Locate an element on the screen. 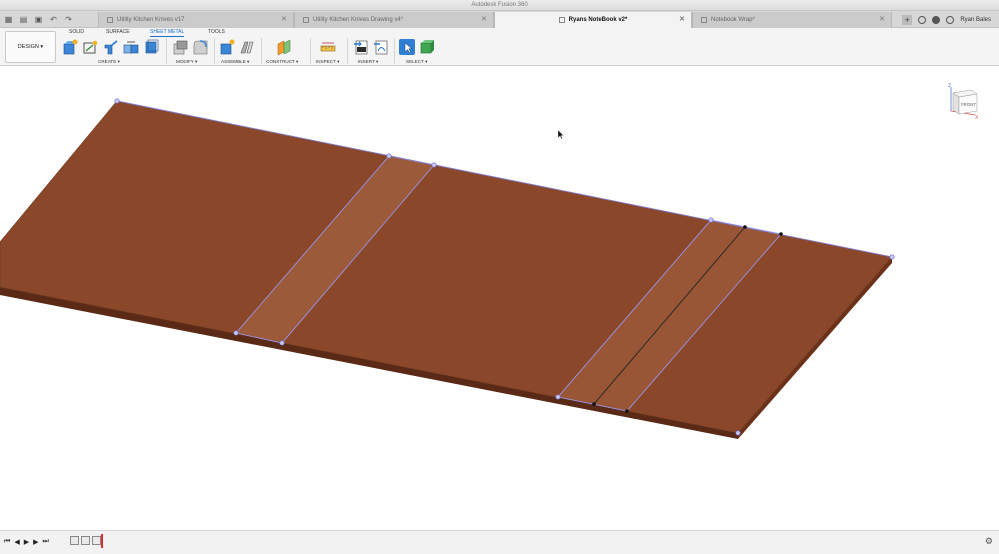 The image size is (999, 554). step-forward-icon: ▶ is located at coordinates (35, 542).